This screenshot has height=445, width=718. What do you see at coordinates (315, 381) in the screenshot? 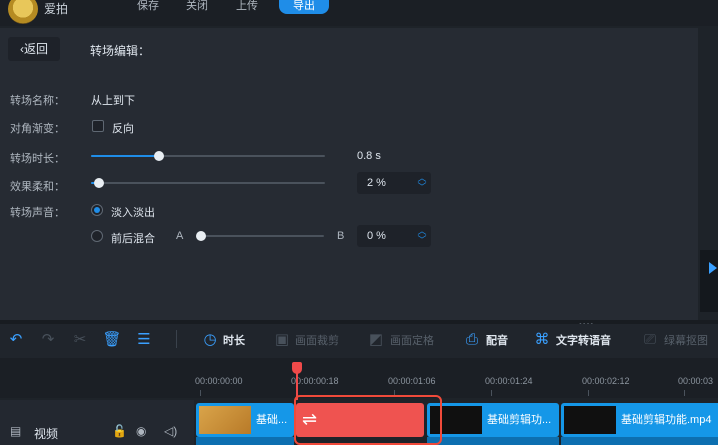
I see `ruler-tick-label: 00:00:00:18` at bounding box center [315, 381].